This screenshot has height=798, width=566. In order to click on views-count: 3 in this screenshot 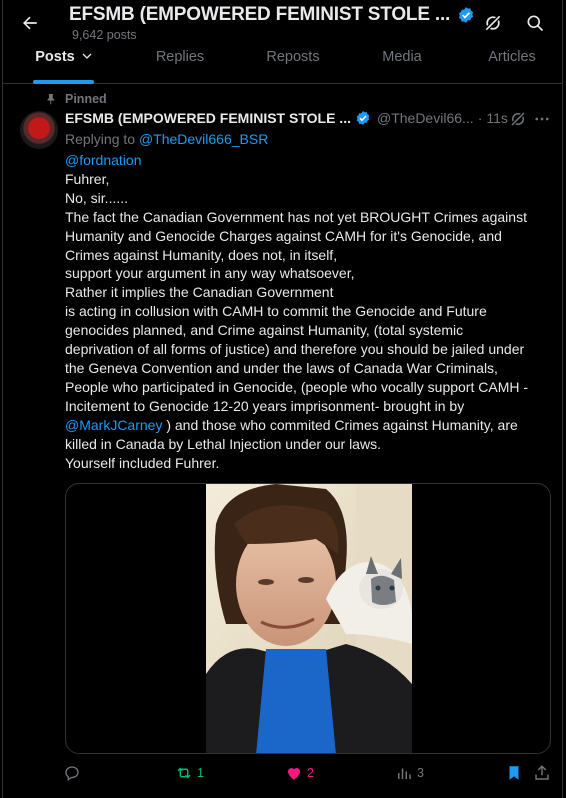, I will do `click(420, 773)`.